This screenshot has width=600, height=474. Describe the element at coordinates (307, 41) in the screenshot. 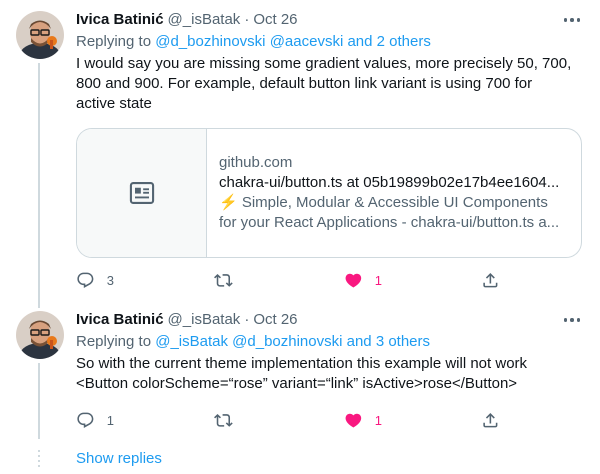

I see `mention-link: @aacevski` at that location.